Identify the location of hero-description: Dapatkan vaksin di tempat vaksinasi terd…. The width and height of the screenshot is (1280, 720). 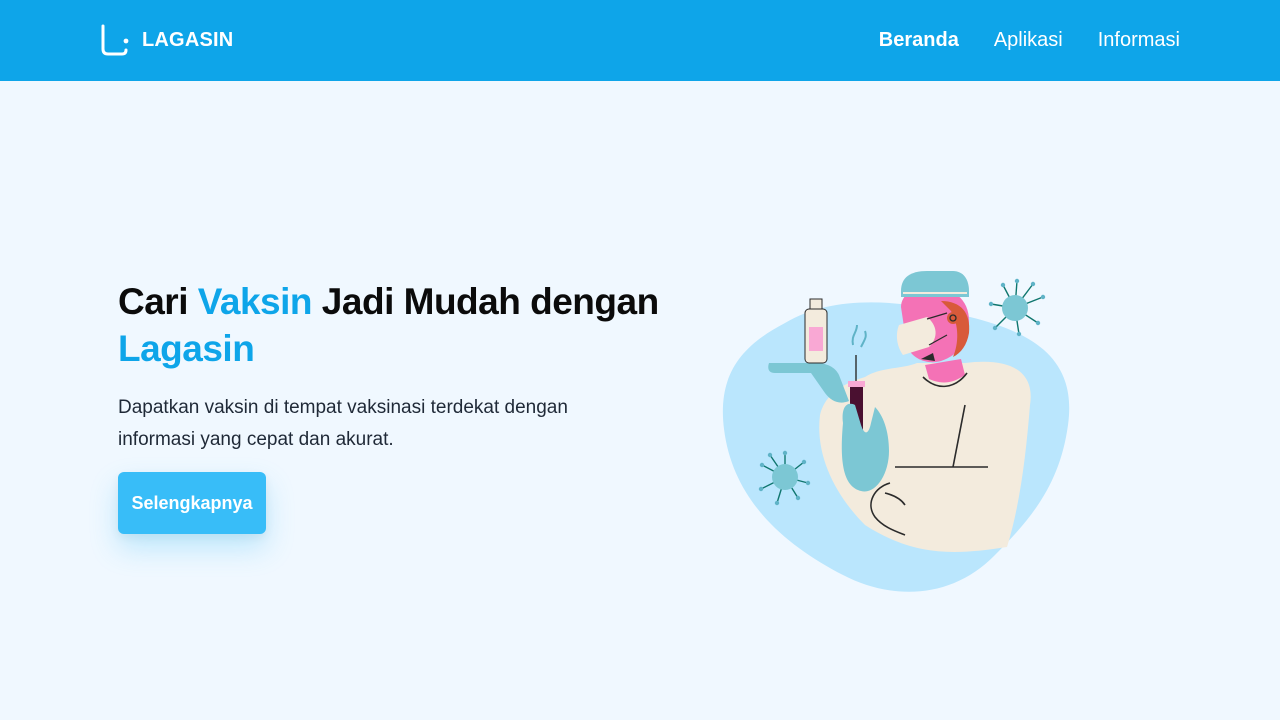
(343, 423).